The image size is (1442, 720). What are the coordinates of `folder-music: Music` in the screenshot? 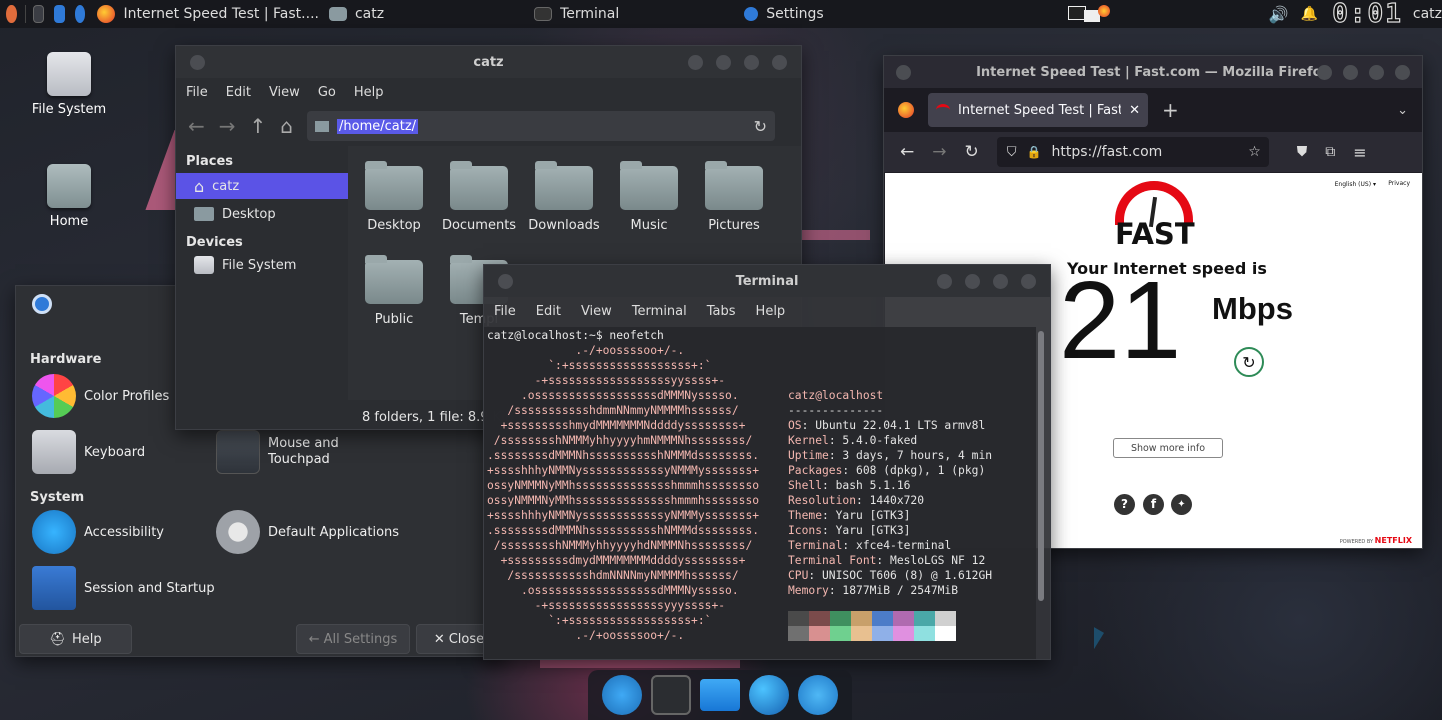 It's located at (649, 197).